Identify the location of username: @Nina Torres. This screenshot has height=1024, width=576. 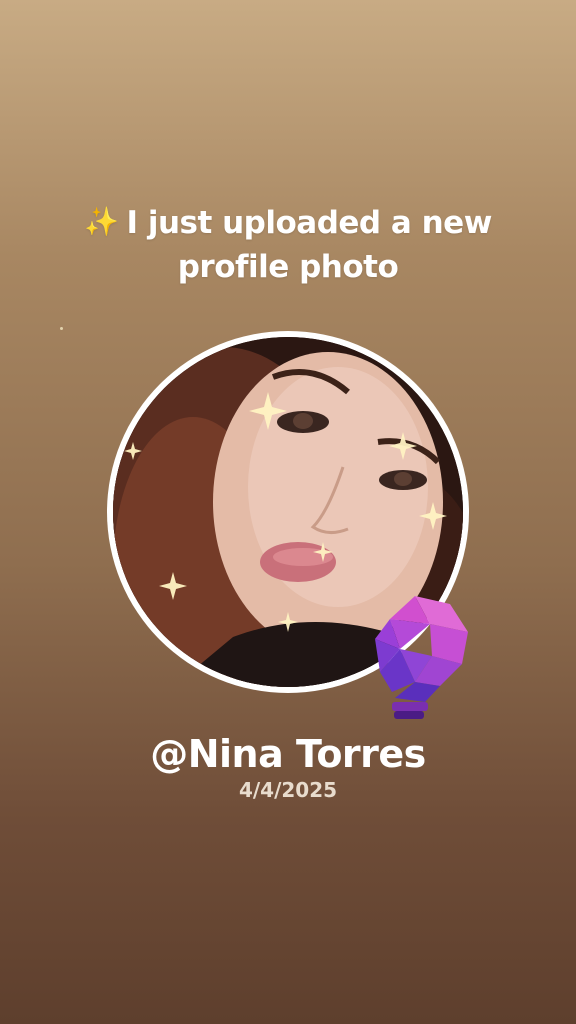
(288, 754).